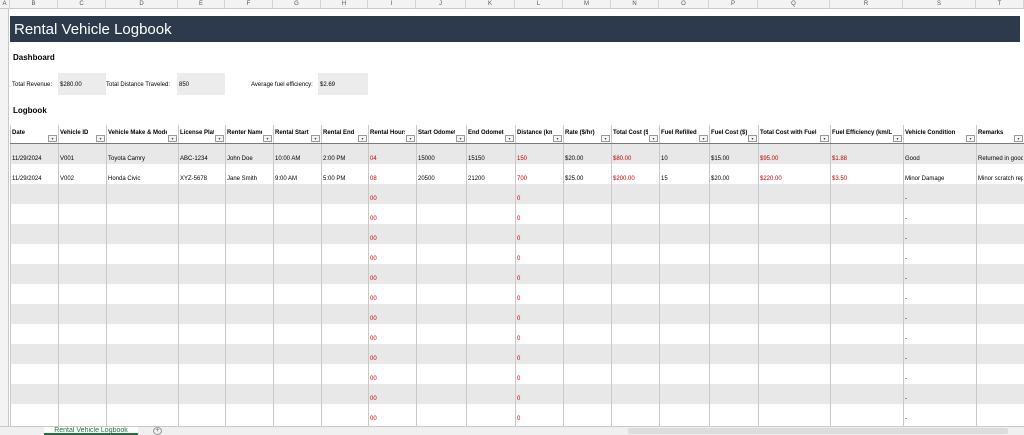 This screenshot has height=435, width=1024. Describe the element at coordinates (634, 179) in the screenshot. I see `table-cell: $200.00` at that location.